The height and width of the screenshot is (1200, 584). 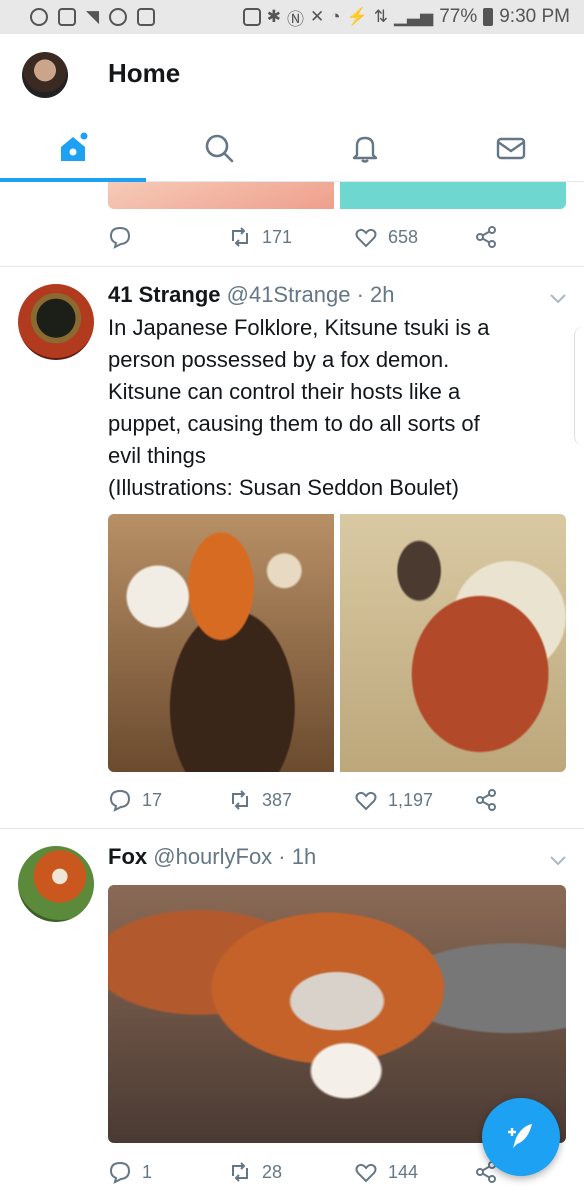 I want to click on reply-button, so click(x=120, y=237).